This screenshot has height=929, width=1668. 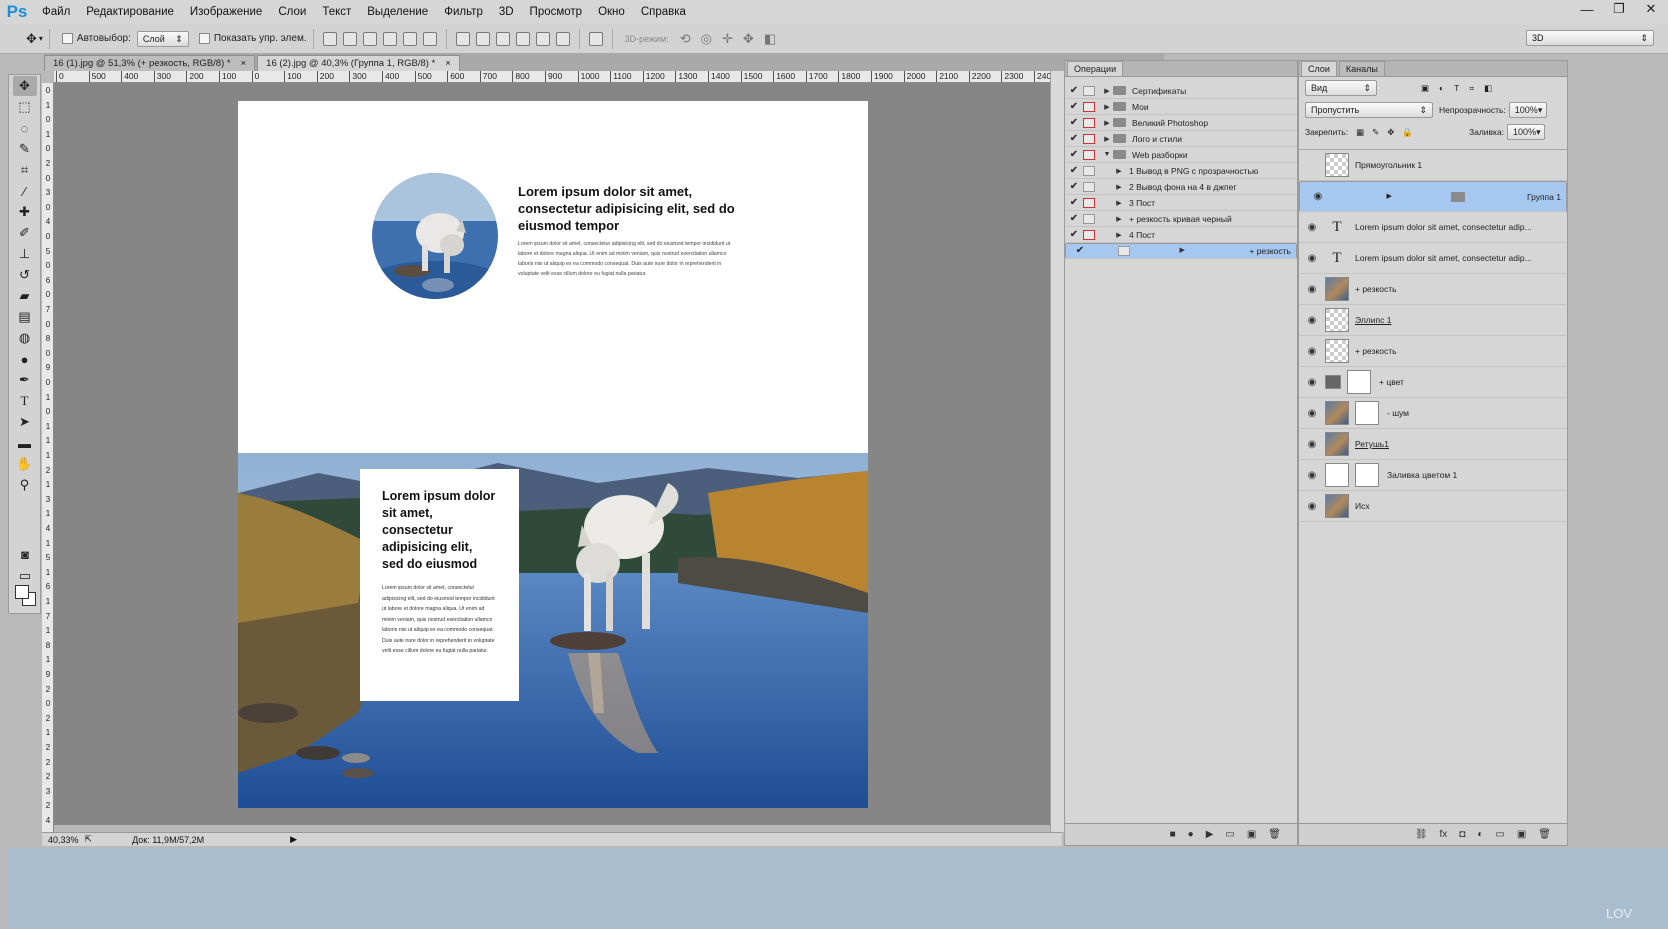 What do you see at coordinates (1210, 834) in the screenshot?
I see `play-icon: ▶` at bounding box center [1210, 834].